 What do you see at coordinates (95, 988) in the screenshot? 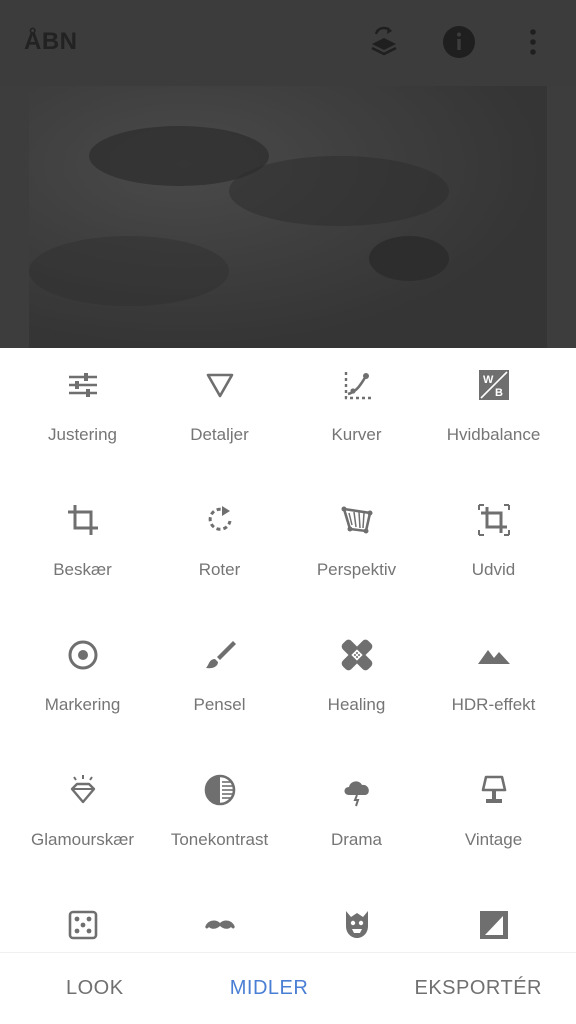
I see `tab-look: LOOK` at bounding box center [95, 988].